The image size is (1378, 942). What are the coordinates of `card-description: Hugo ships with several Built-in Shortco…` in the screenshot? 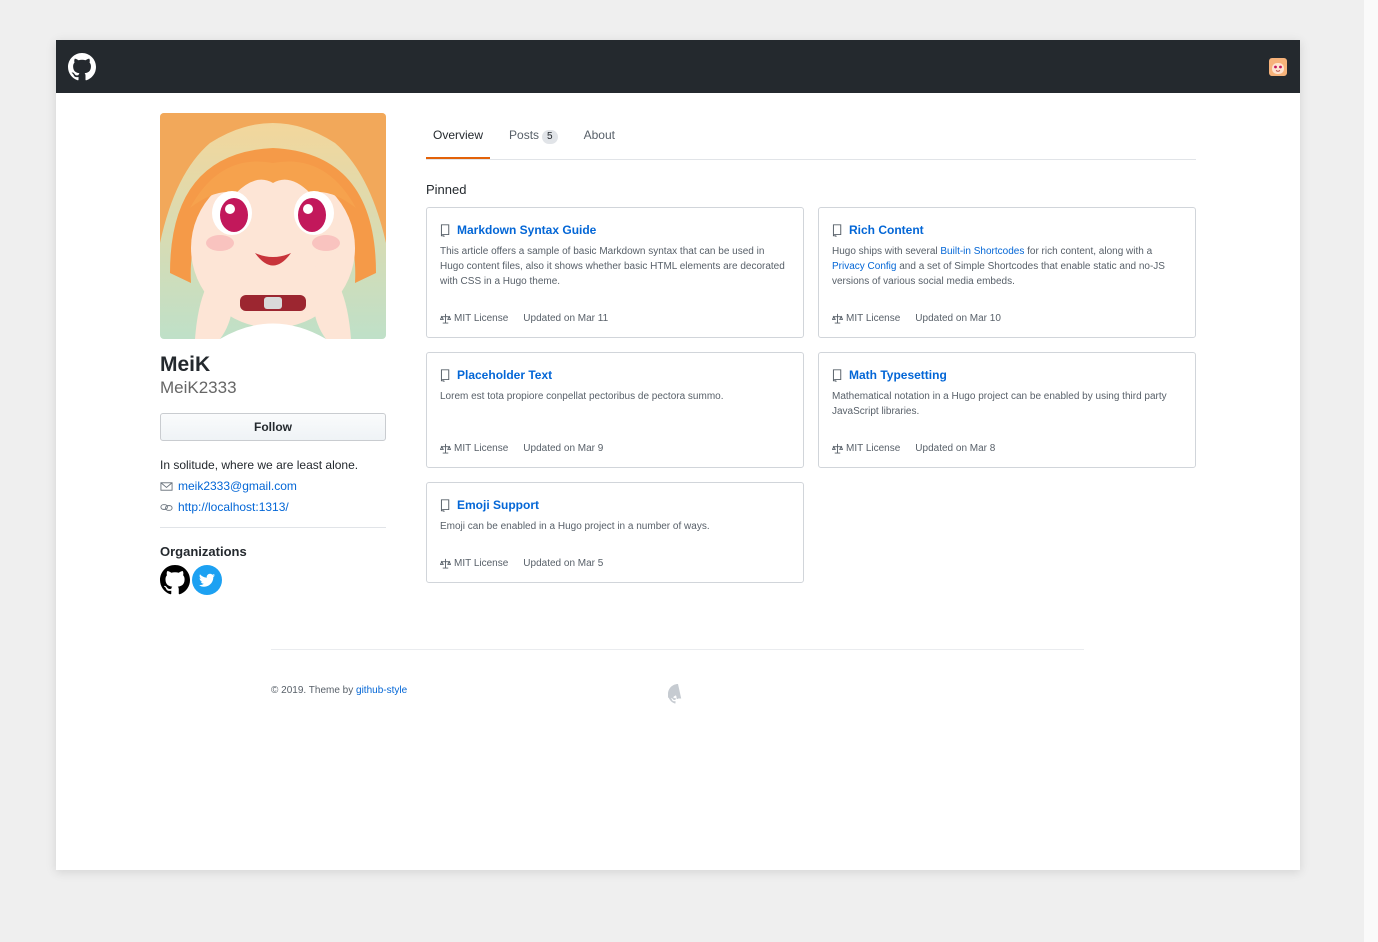 It's located at (1007, 266).